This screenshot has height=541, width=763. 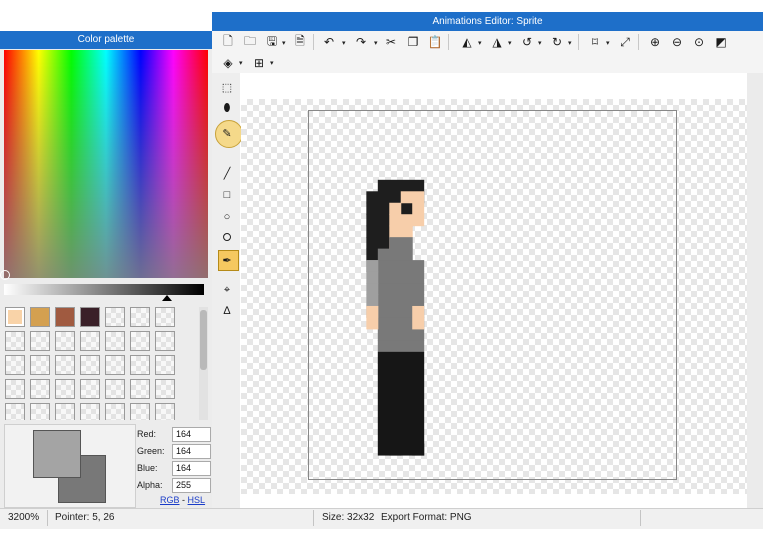 I want to click on color-spectrum, so click(x=106, y=164).